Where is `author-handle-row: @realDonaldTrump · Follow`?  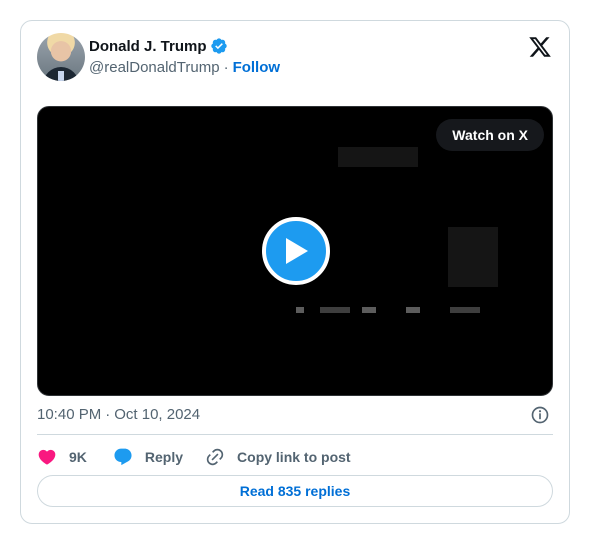
author-handle-row: @realDonaldTrump · Follow is located at coordinates (184, 67).